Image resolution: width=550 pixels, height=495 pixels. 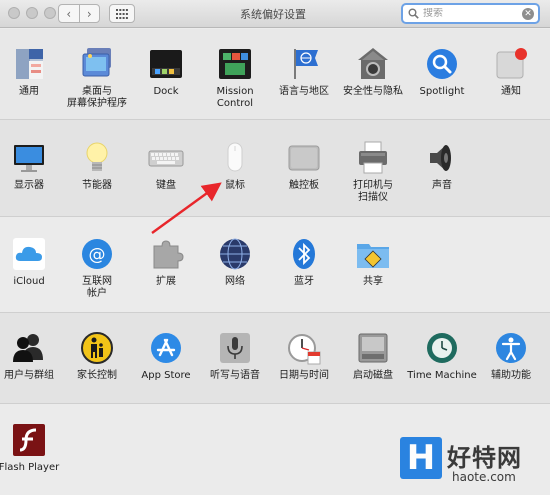 What do you see at coordinates (421, 458) in the screenshot?
I see `watermark-logo: H` at bounding box center [421, 458].